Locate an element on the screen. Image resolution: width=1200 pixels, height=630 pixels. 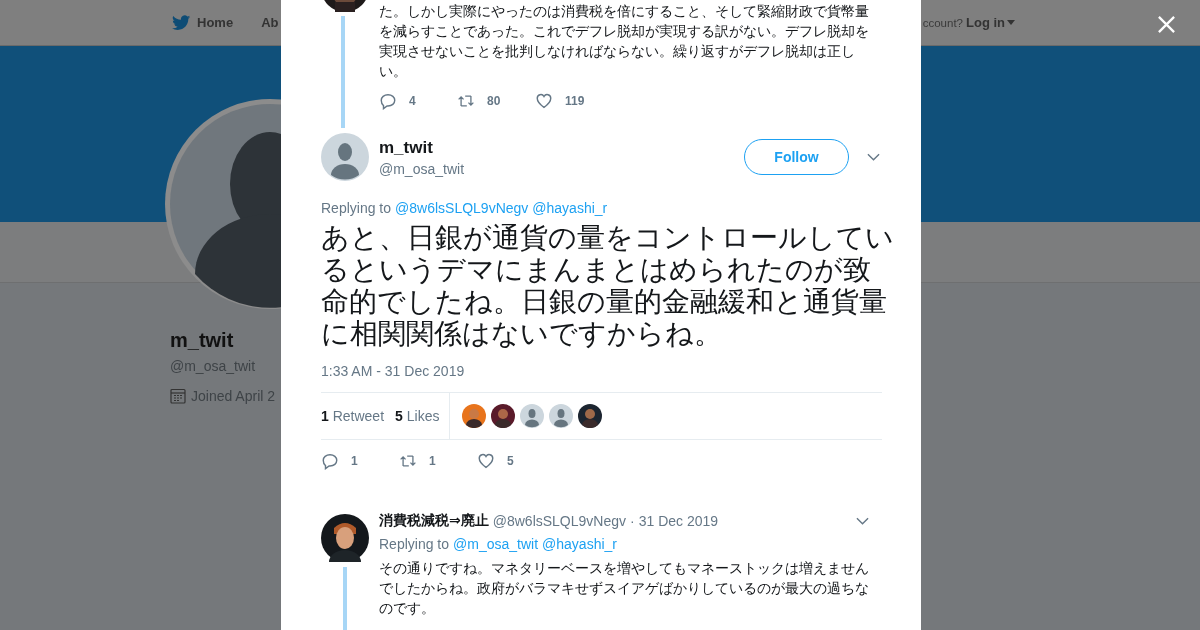
tweet-text: その通りですね。マネタリーベースを増やしてもマネーストックは増えませんでしたからね。政府がバラマキせずスイアゲばかりしているのが最大の過ちなのです。 is located at coordinates (624, 588).